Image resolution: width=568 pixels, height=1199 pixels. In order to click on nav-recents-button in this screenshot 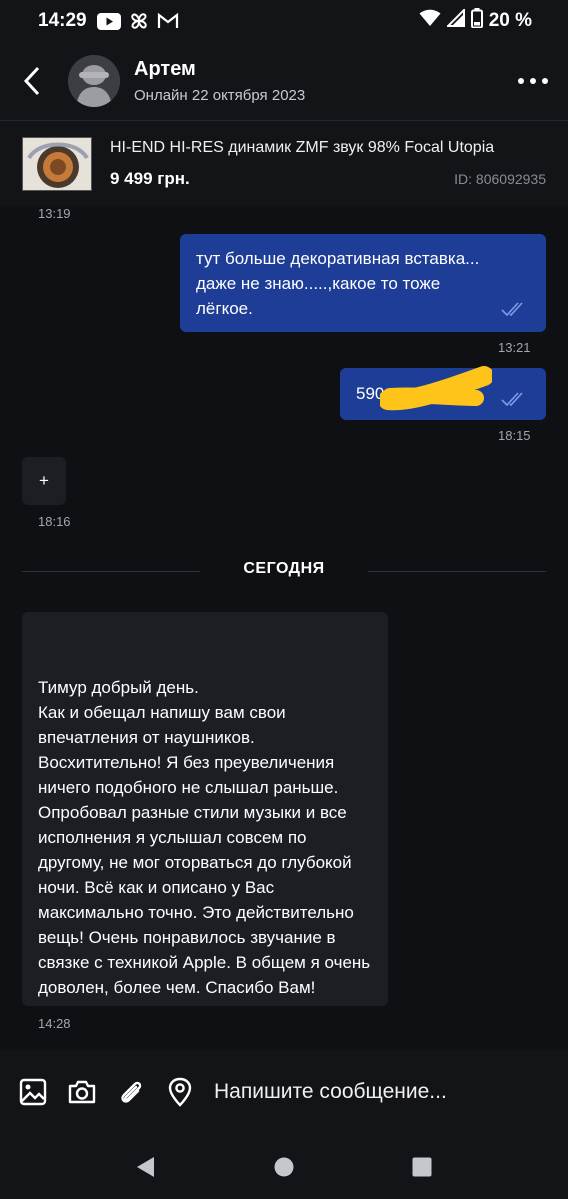, I will do `click(422, 1167)`.